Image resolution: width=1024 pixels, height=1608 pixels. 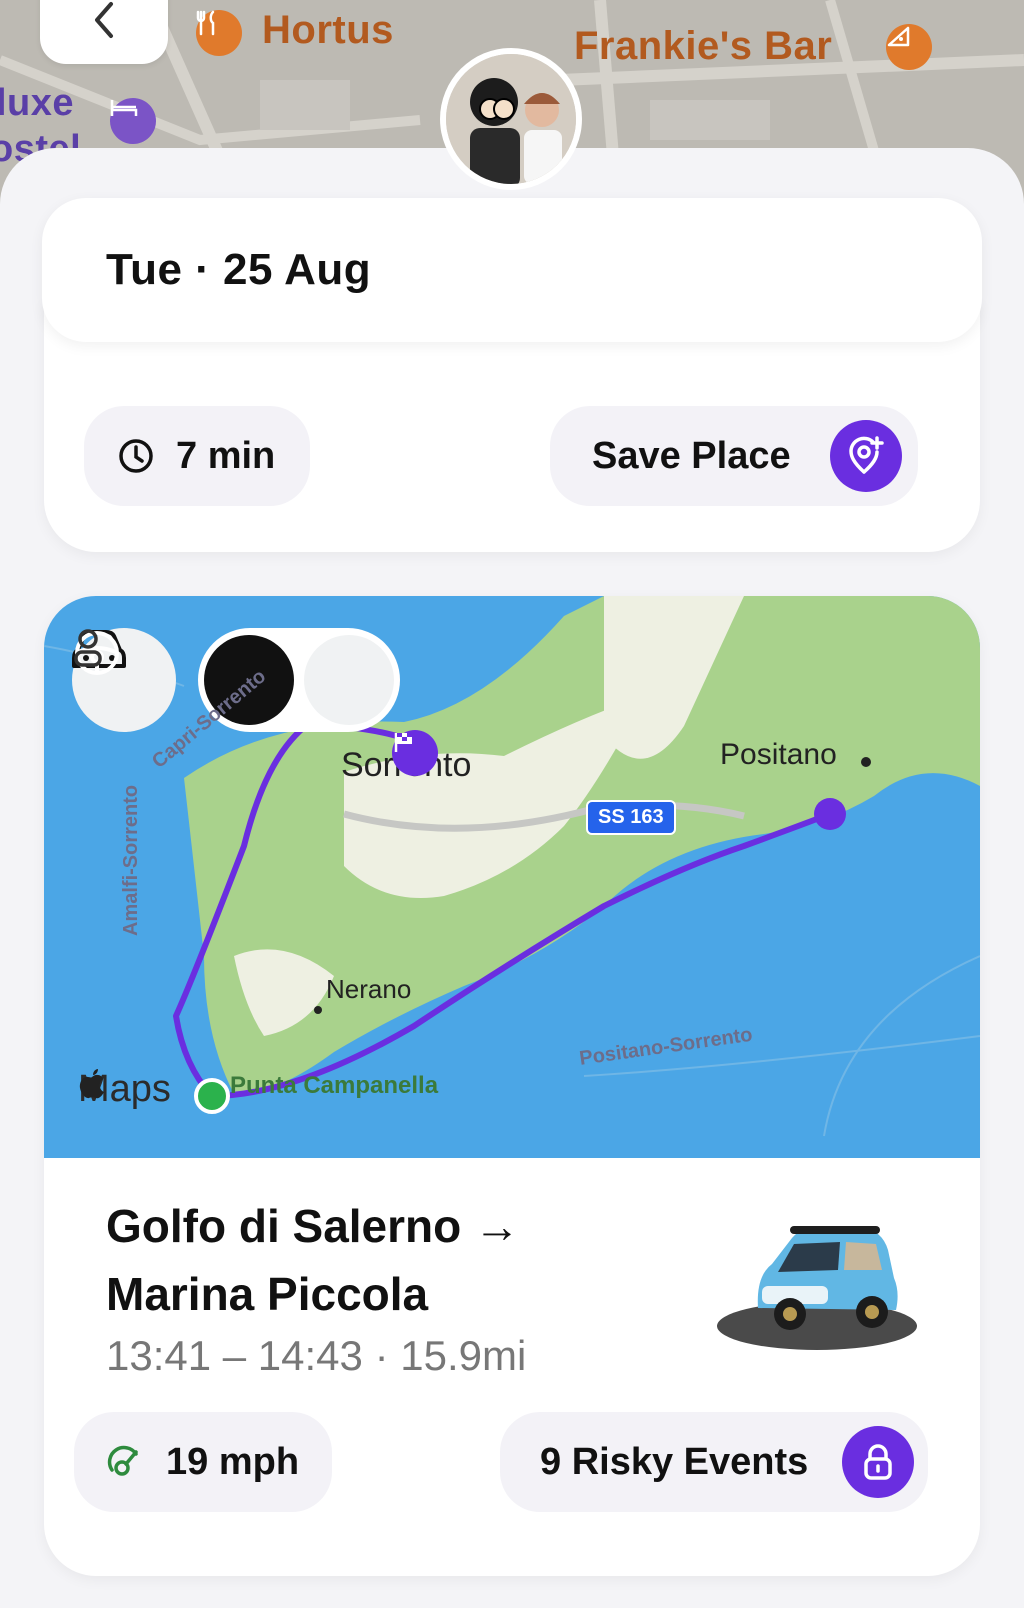 What do you see at coordinates (219, 33) in the screenshot?
I see `fork-knife-icon` at bounding box center [219, 33].